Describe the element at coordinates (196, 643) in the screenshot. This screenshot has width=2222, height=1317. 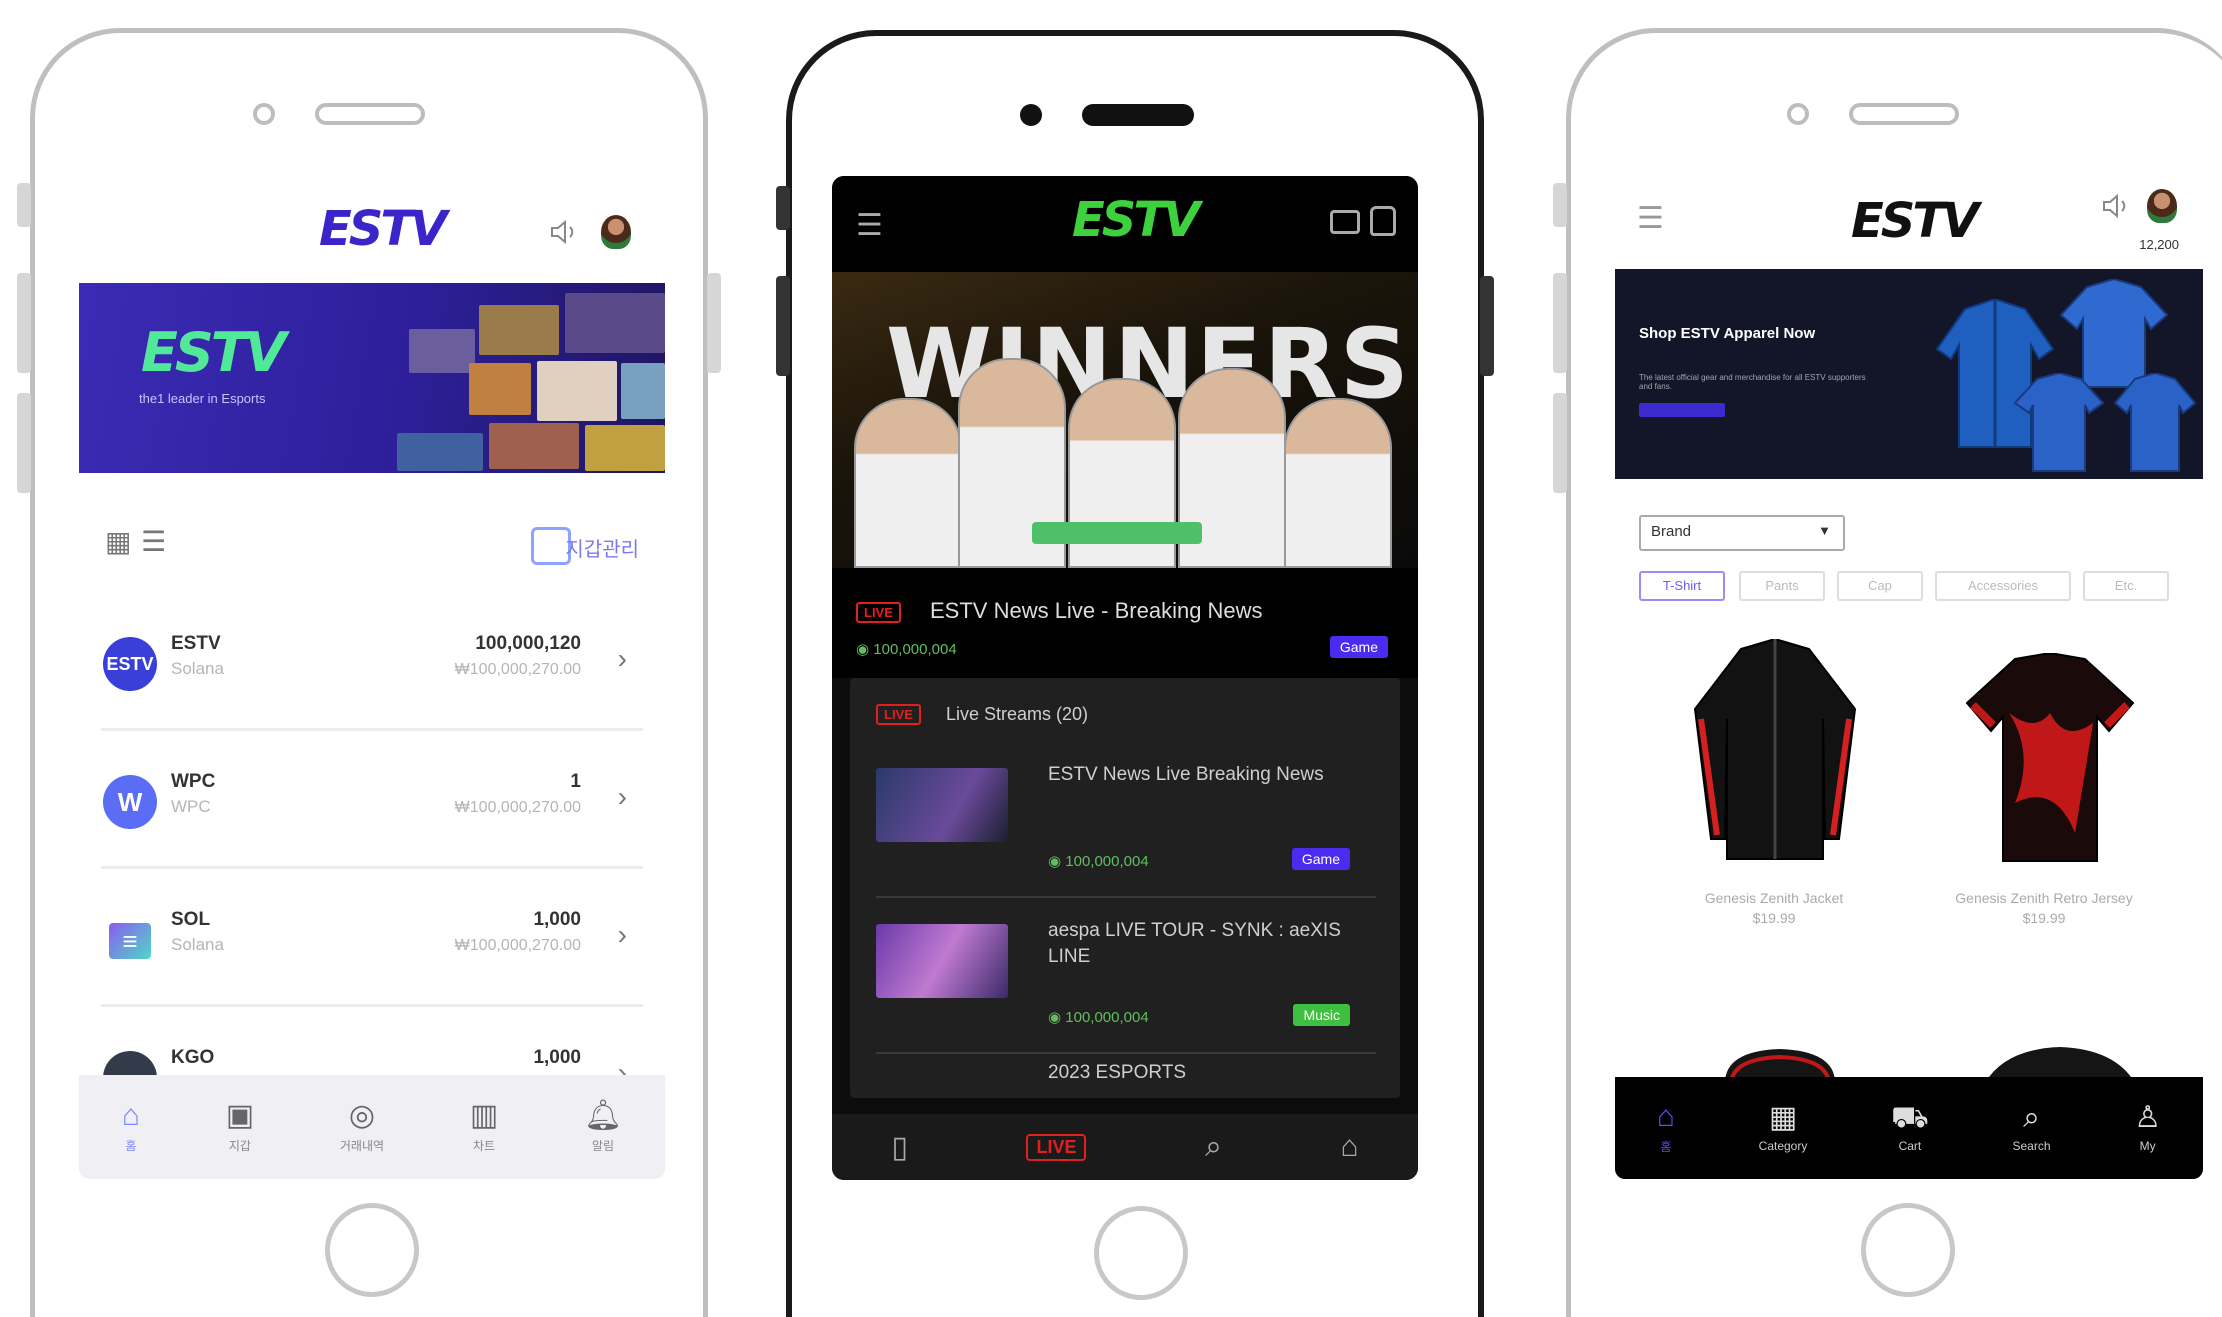
I see `asset-symbol: ESTV` at that location.